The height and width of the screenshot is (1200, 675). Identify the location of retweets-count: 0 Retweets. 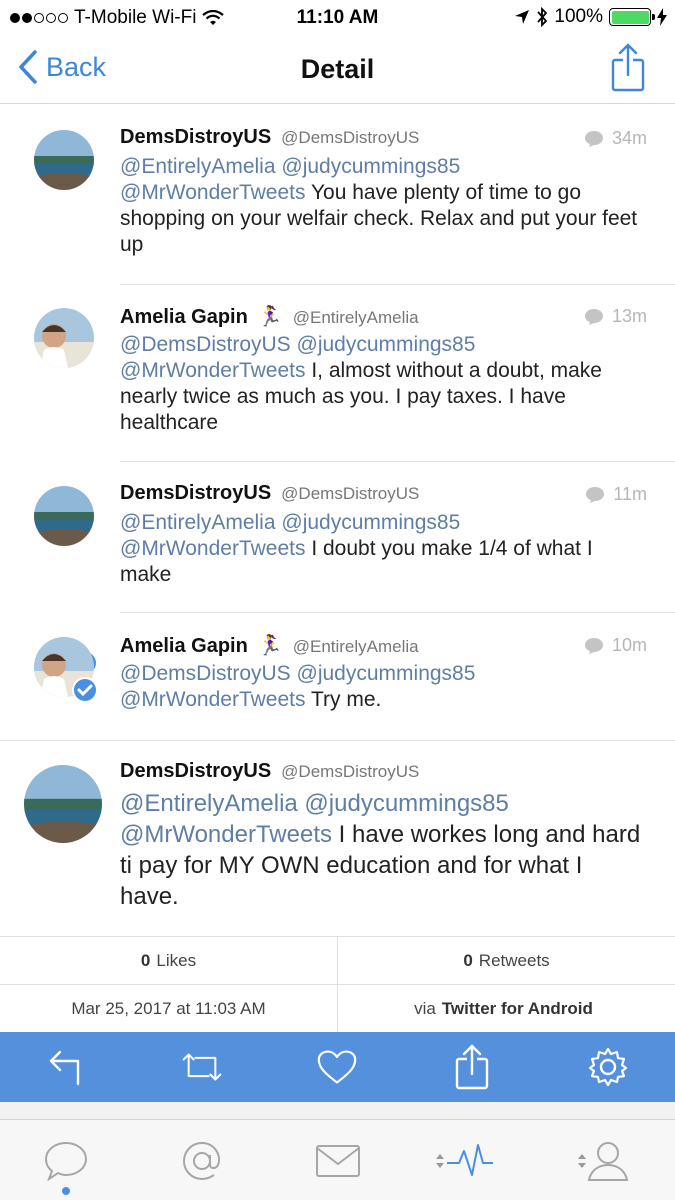
(506, 961).